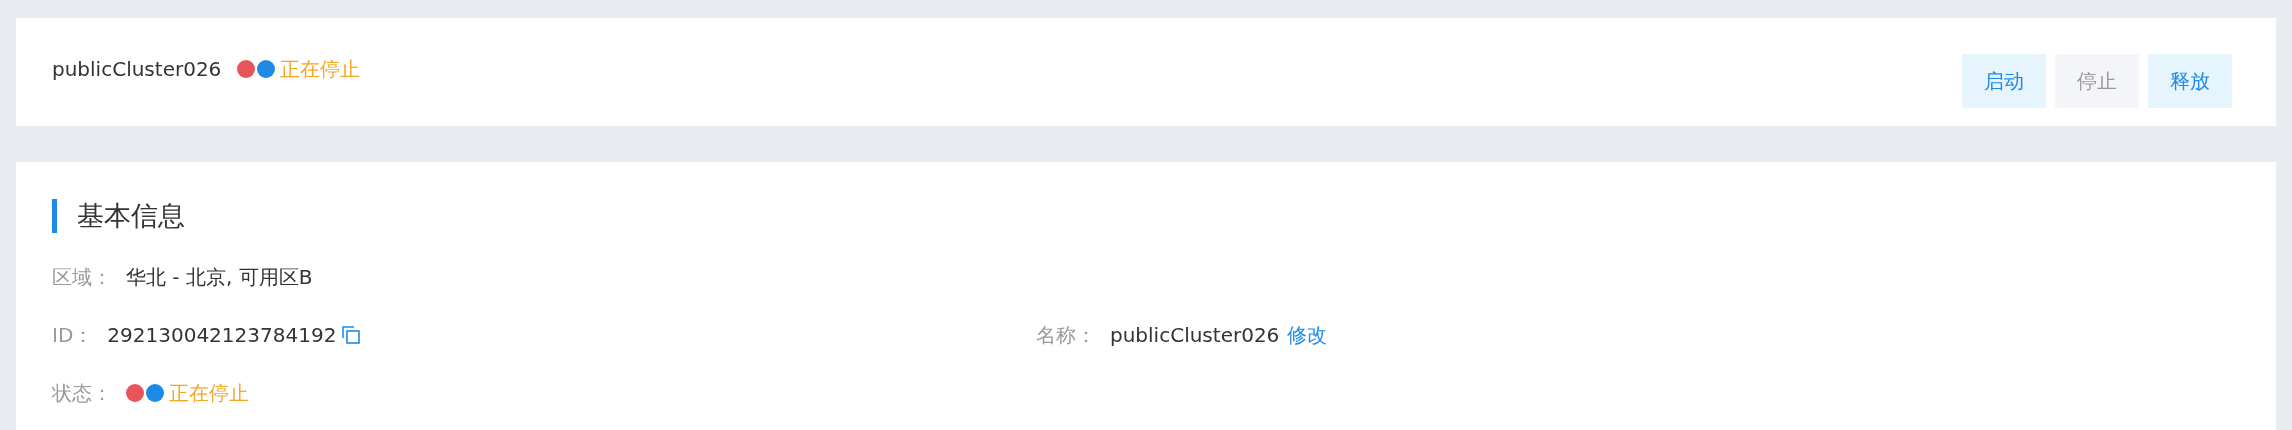 The width and height of the screenshot is (2292, 430). Describe the element at coordinates (82, 277) in the screenshot. I see `field-label: 区域：` at that location.